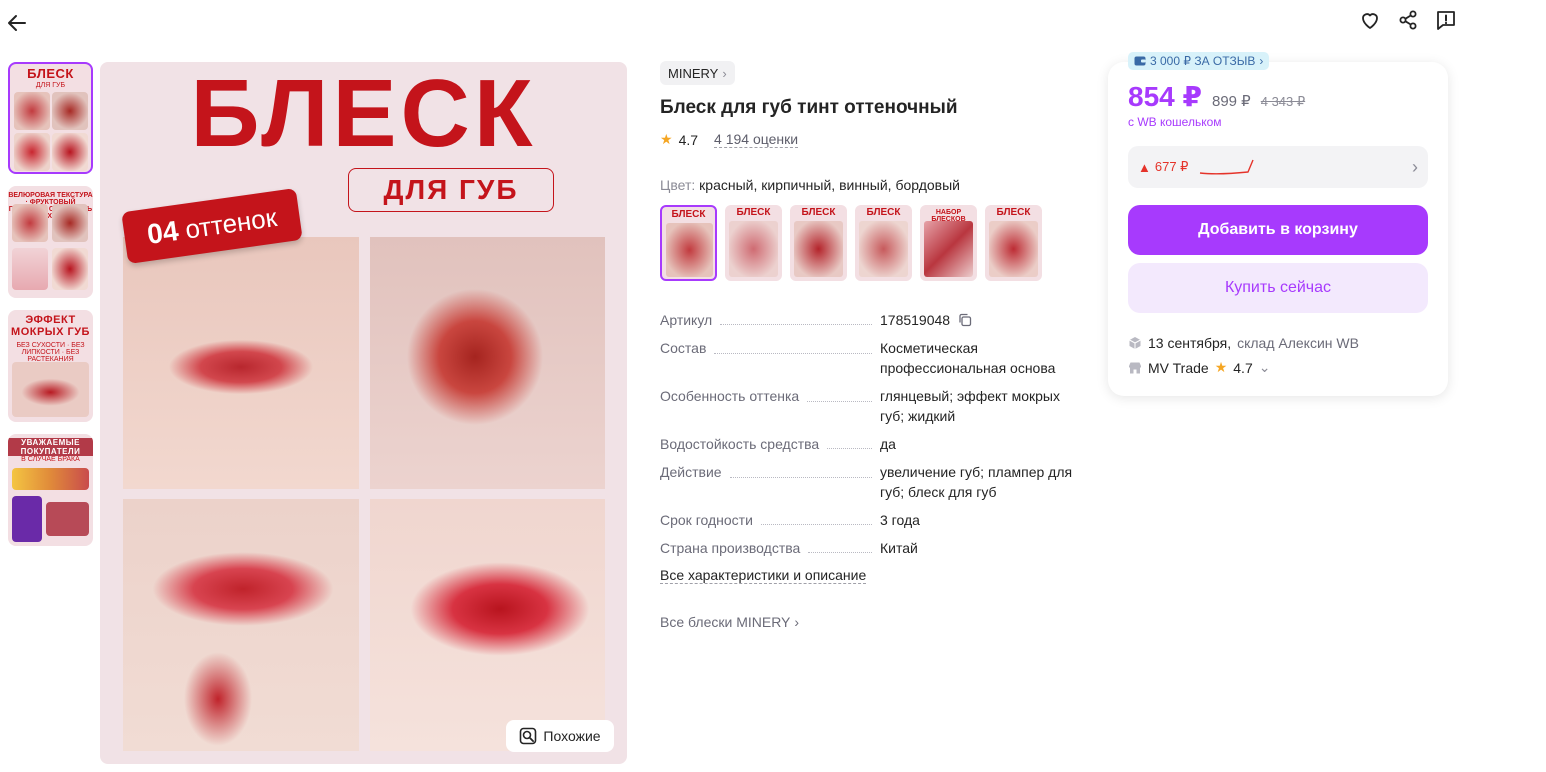  I want to click on arrow-left-icon, so click(17, 23).